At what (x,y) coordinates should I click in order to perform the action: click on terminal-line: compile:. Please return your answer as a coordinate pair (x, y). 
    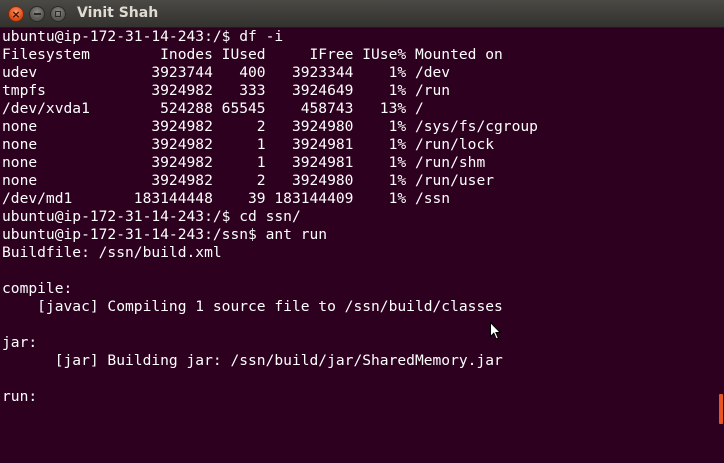
    Looking at the image, I should click on (37, 288).